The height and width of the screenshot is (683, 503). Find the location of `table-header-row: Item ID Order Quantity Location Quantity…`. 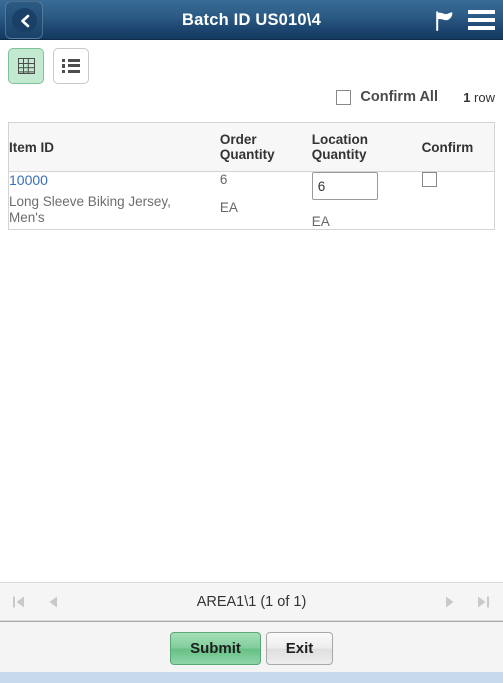

table-header-row: Item ID Order Quantity Location Quantity… is located at coordinates (251, 147).